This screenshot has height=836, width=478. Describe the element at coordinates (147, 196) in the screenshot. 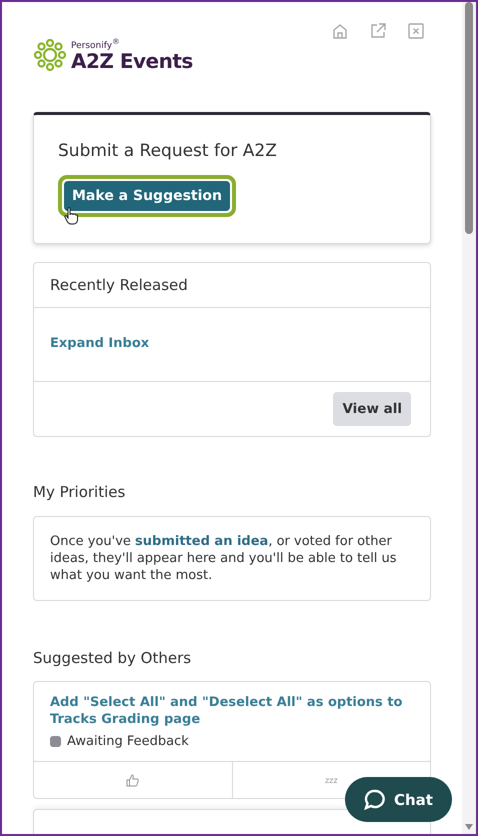

I see `suggestion-button: Make a Suggestion` at that location.